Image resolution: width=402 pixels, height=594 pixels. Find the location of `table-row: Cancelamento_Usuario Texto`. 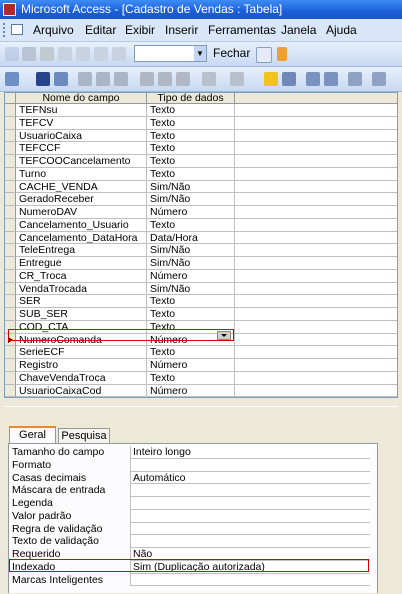

table-row: Cancelamento_Usuario Texto is located at coordinates (201, 225).